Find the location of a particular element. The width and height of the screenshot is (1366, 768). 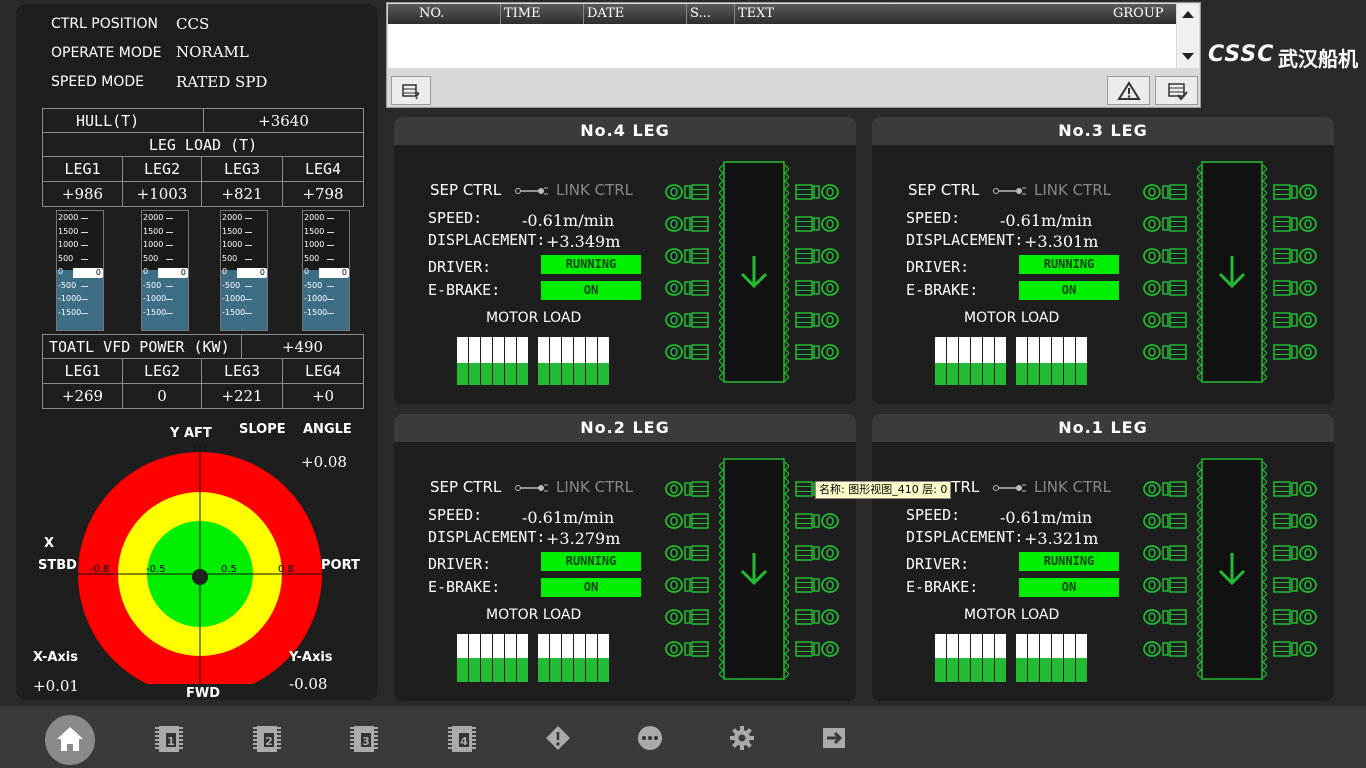

leg-load-header-1-text: LEG1 is located at coordinates (82, 169).